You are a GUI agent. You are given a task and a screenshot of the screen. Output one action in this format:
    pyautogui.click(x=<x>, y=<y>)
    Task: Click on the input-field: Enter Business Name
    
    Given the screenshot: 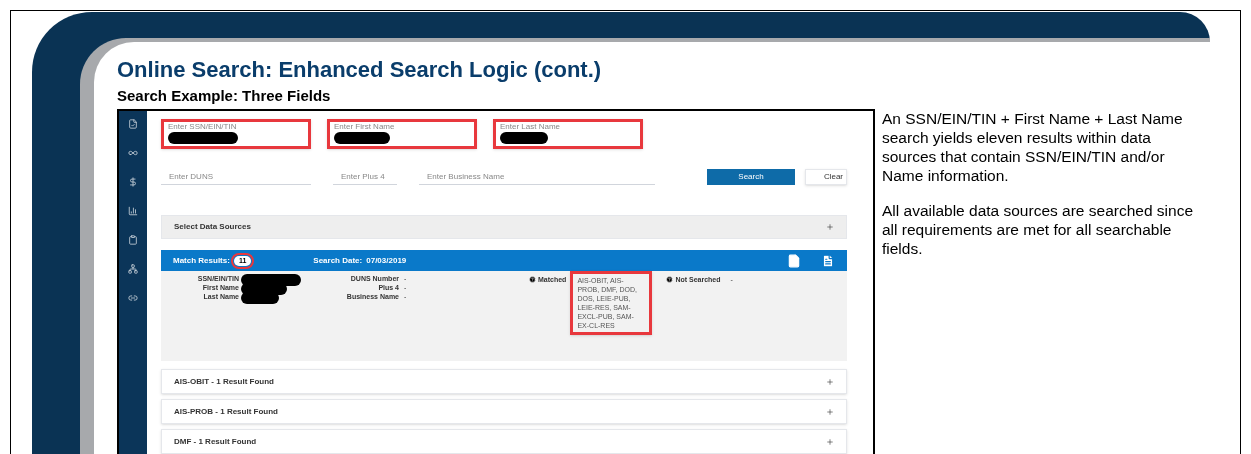 What is the action you would take?
    pyautogui.click(x=537, y=177)
    